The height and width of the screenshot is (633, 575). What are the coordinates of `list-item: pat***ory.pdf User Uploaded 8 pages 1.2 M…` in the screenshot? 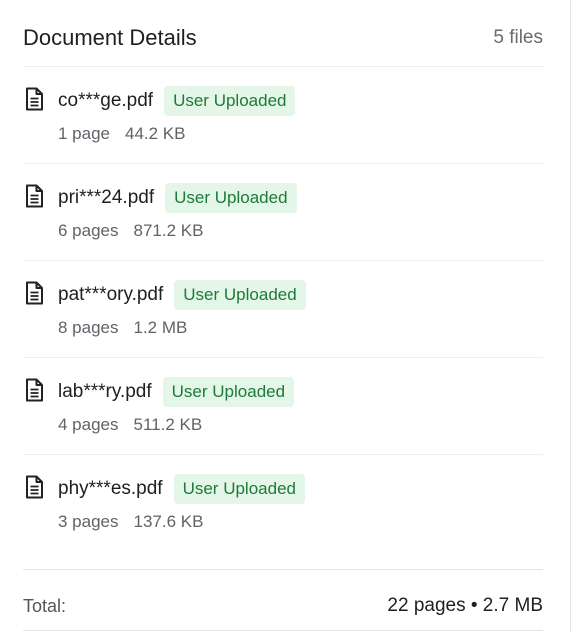 It's located at (283, 309).